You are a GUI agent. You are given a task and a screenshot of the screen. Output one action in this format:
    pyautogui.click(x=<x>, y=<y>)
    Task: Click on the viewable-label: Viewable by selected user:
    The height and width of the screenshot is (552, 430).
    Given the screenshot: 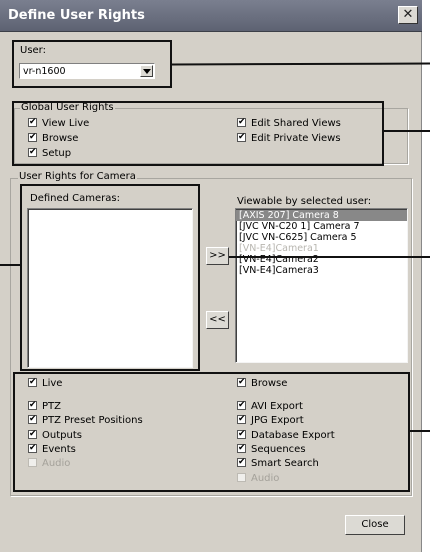 What is the action you would take?
    pyautogui.click(x=304, y=201)
    